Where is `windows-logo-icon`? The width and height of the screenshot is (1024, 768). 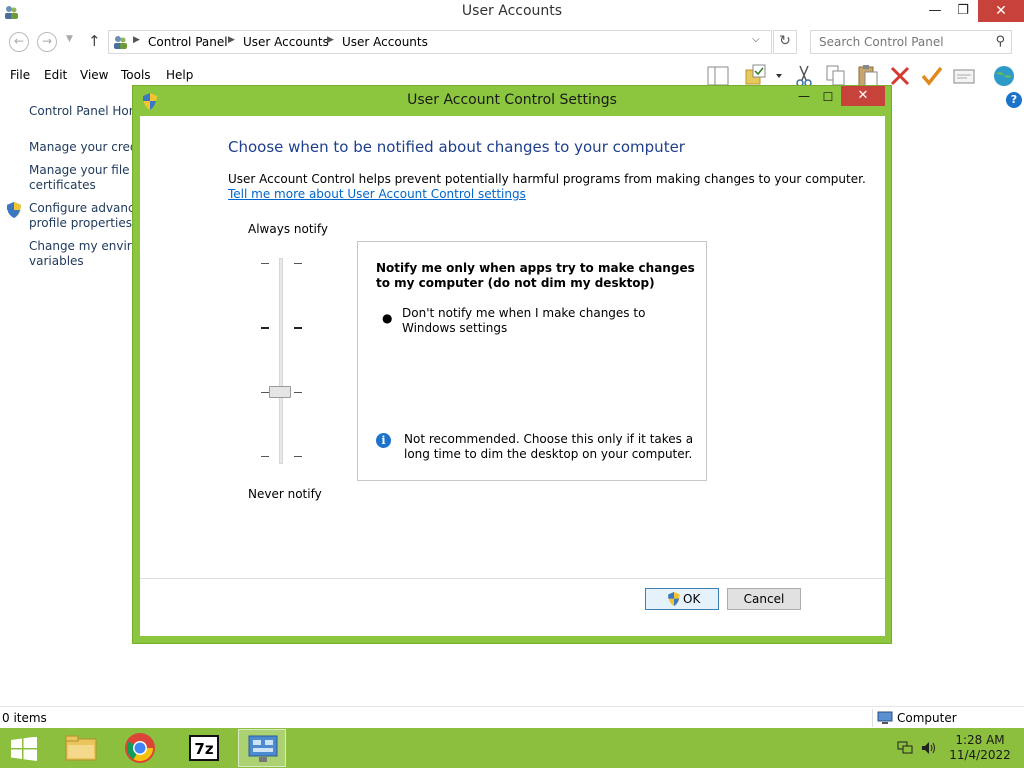 windows-logo-icon is located at coordinates (24, 749).